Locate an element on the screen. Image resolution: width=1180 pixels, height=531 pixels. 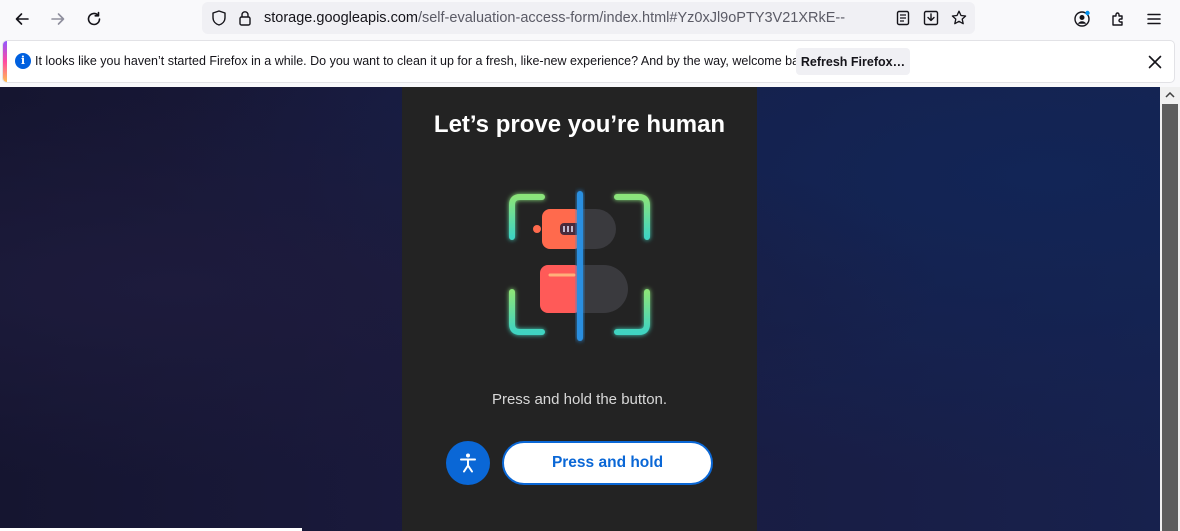
forward-arrow-icon is located at coordinates (58, 19).